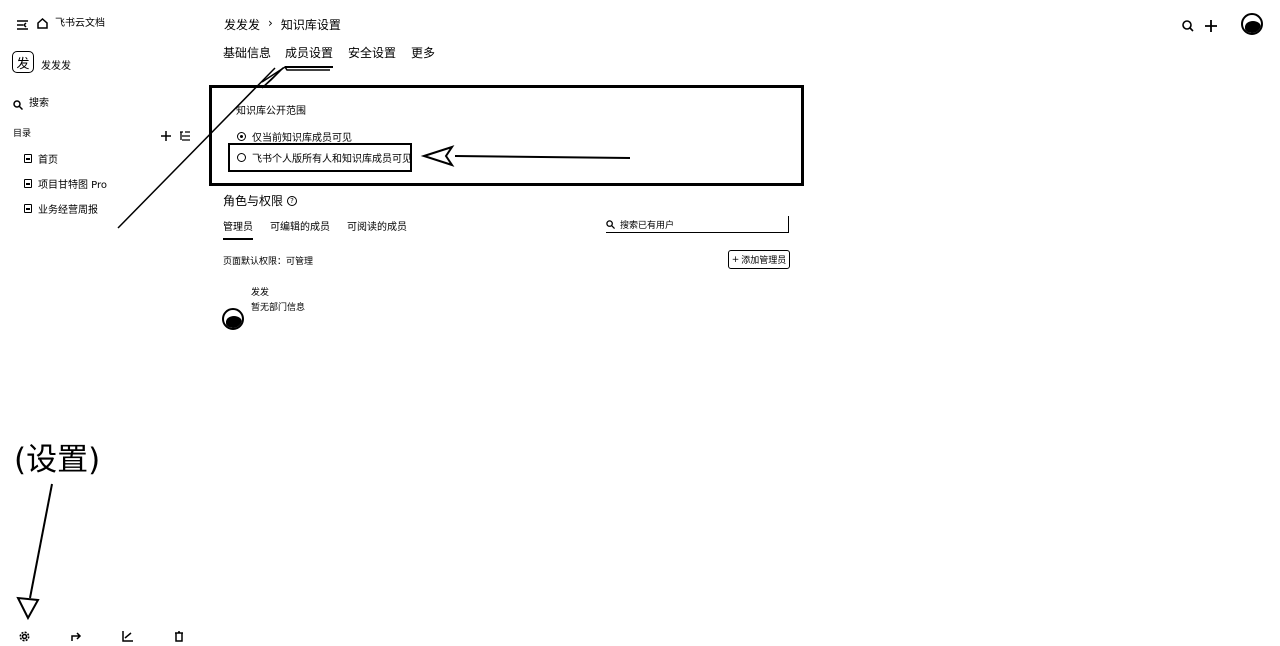 This screenshot has width=1280, height=646. What do you see at coordinates (166, 135) in the screenshot?
I see `add-icon` at bounding box center [166, 135].